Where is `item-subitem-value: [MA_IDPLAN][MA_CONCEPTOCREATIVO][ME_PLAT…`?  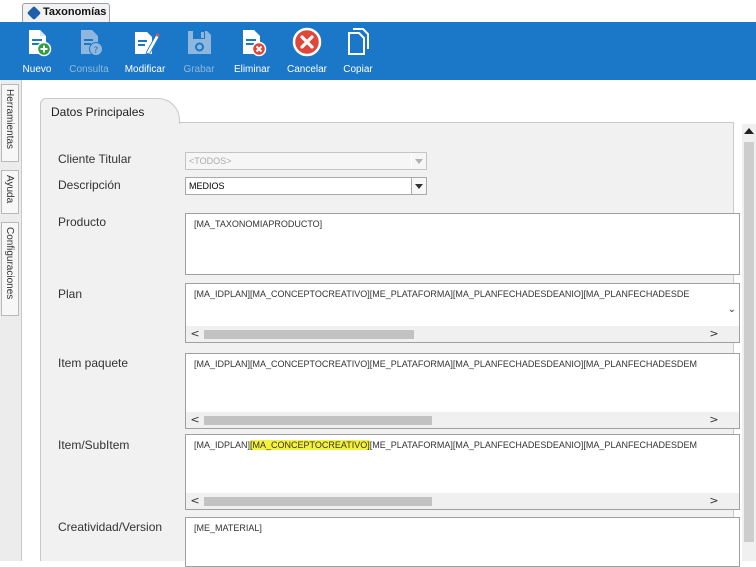
item-subitem-value: [MA_IDPLAN][MA_CONCEPTOCREATIVO][ME_PLAT… is located at coordinates (445, 445).